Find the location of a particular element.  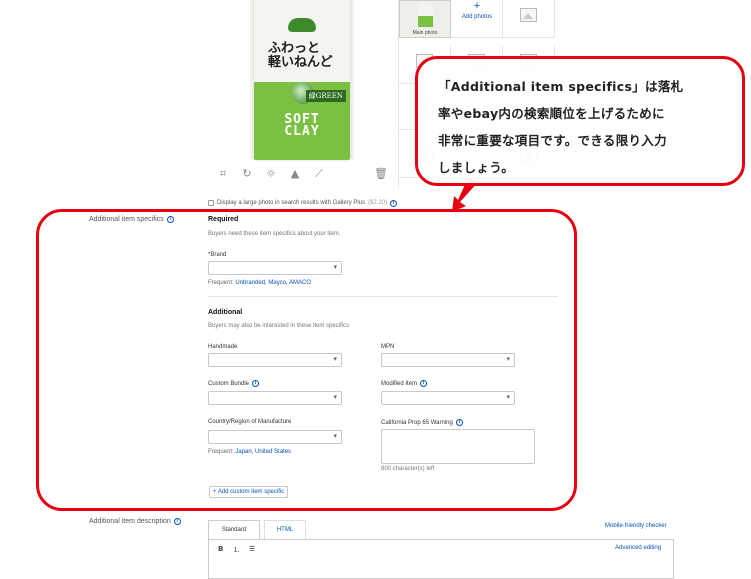

cloud-logo-icon is located at coordinates (302, 25).